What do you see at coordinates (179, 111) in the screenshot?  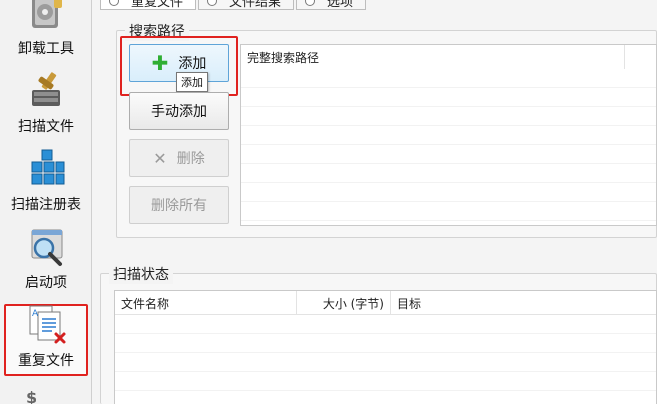 I see `manual-add-button: 手动添加` at bounding box center [179, 111].